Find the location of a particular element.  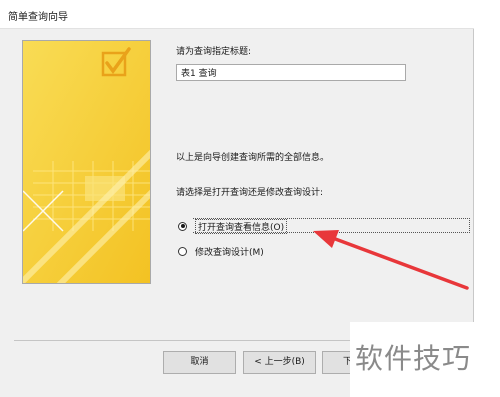

query-title-input is located at coordinates (291, 72).